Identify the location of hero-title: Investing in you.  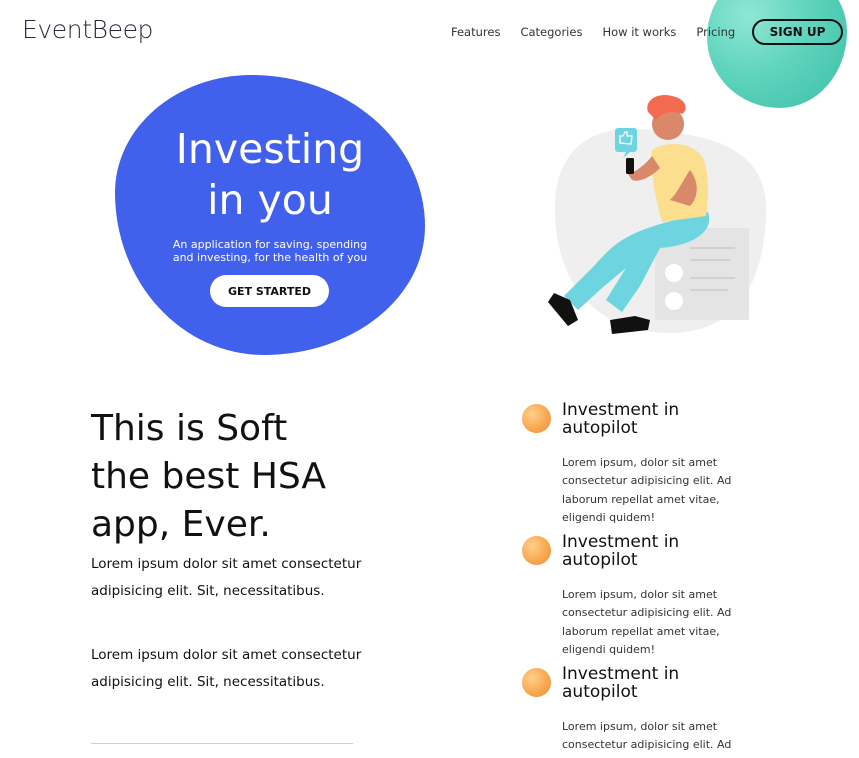
(270, 175).